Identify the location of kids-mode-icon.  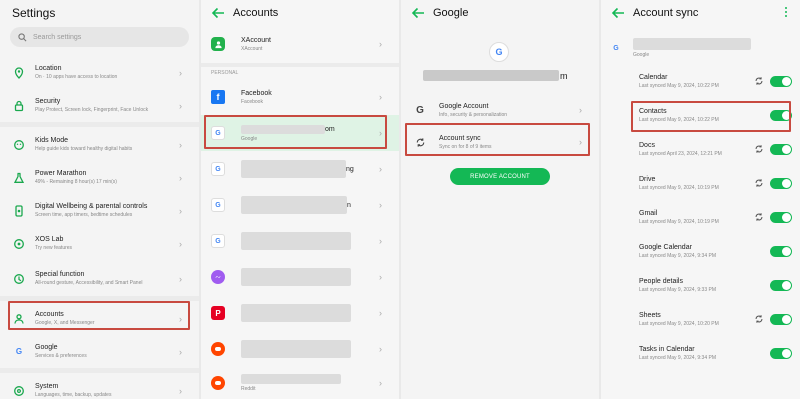
(19, 145).